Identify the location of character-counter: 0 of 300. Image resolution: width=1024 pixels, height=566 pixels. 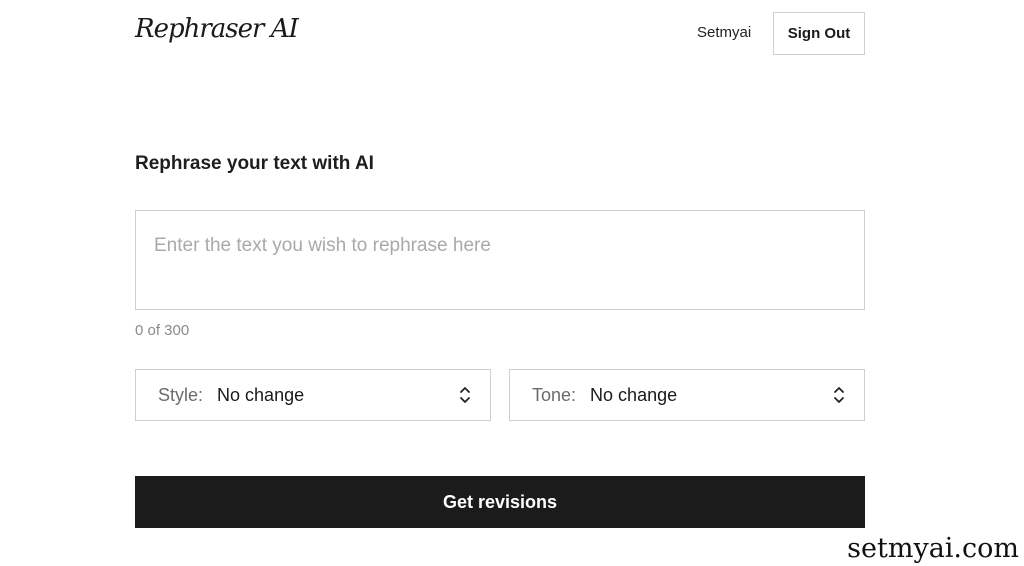
(162, 330).